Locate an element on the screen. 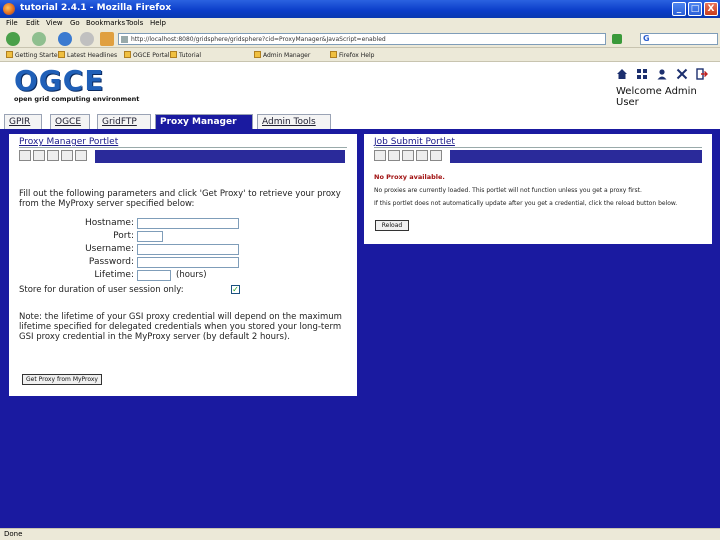 The height and width of the screenshot is (540, 720). forward-icon is located at coordinates (39, 39).